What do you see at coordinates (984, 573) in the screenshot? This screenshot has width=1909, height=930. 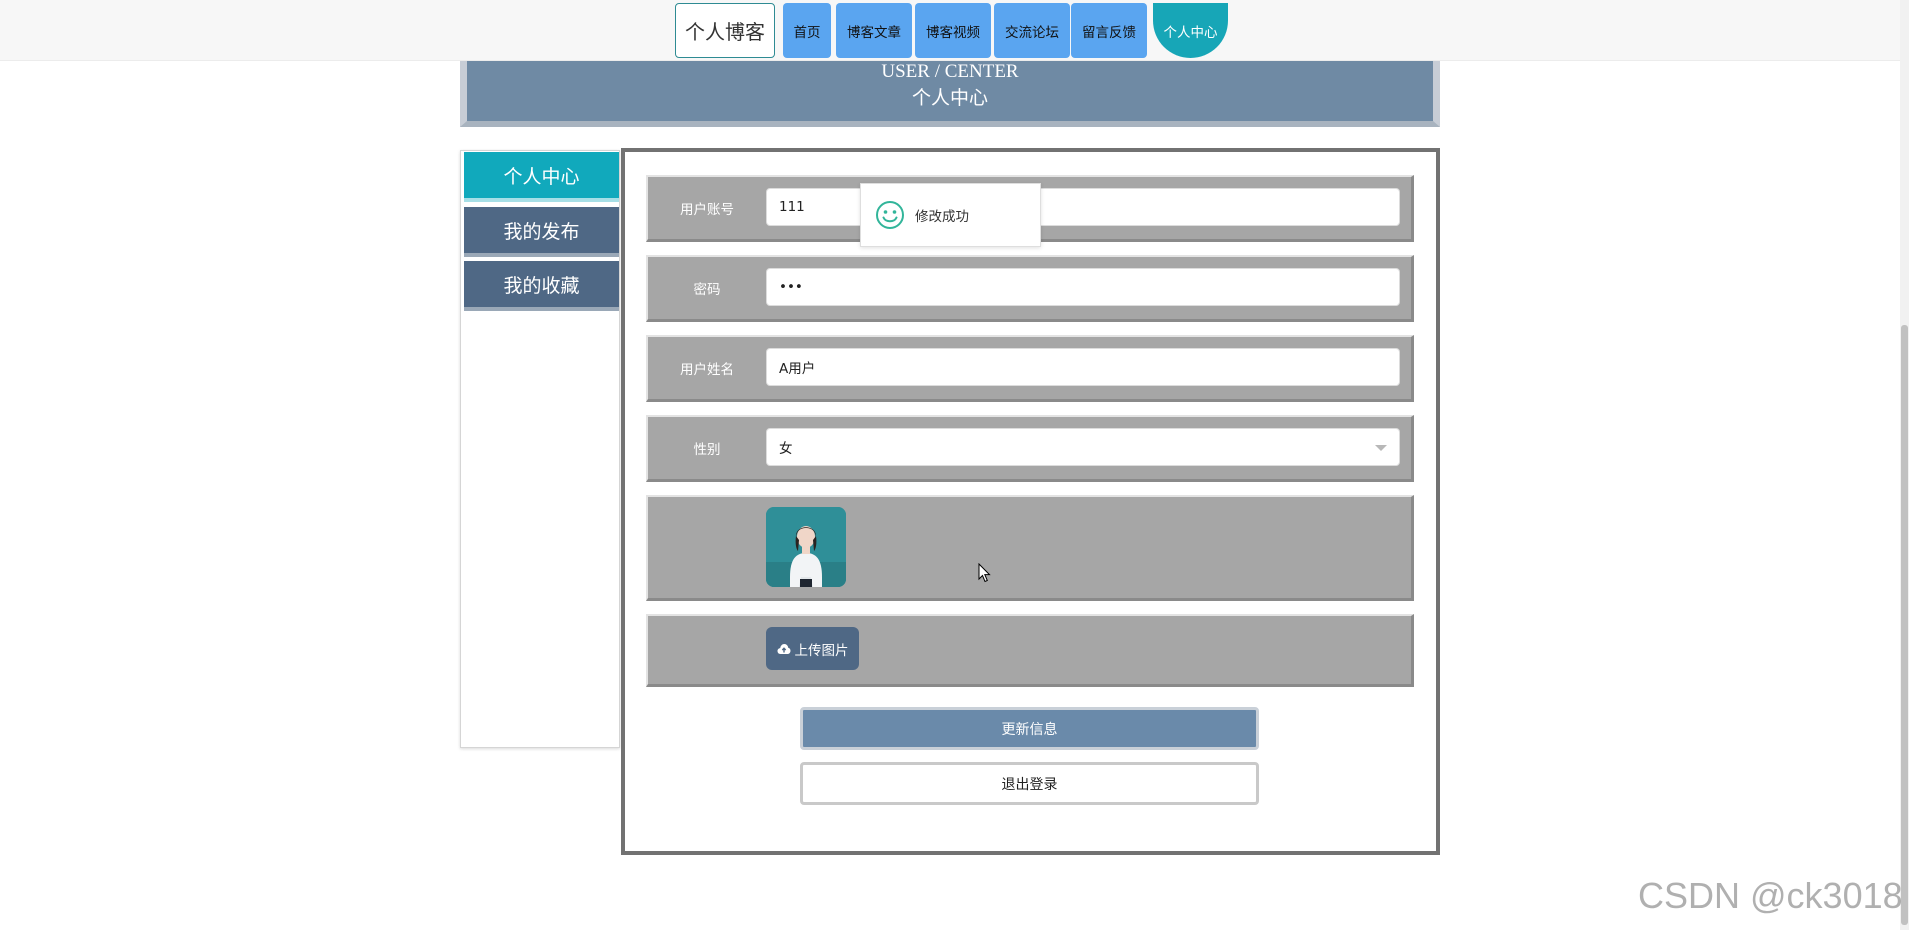 I see `mouse-cursor-icon` at bounding box center [984, 573].